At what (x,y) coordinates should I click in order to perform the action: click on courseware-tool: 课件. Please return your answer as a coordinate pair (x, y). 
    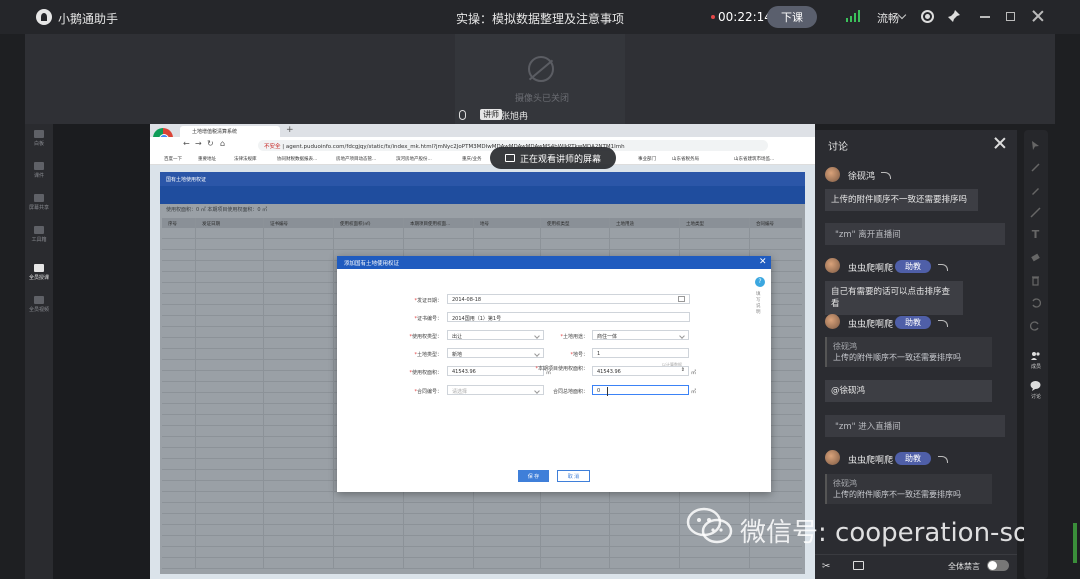
    Looking at the image, I should click on (39, 170).